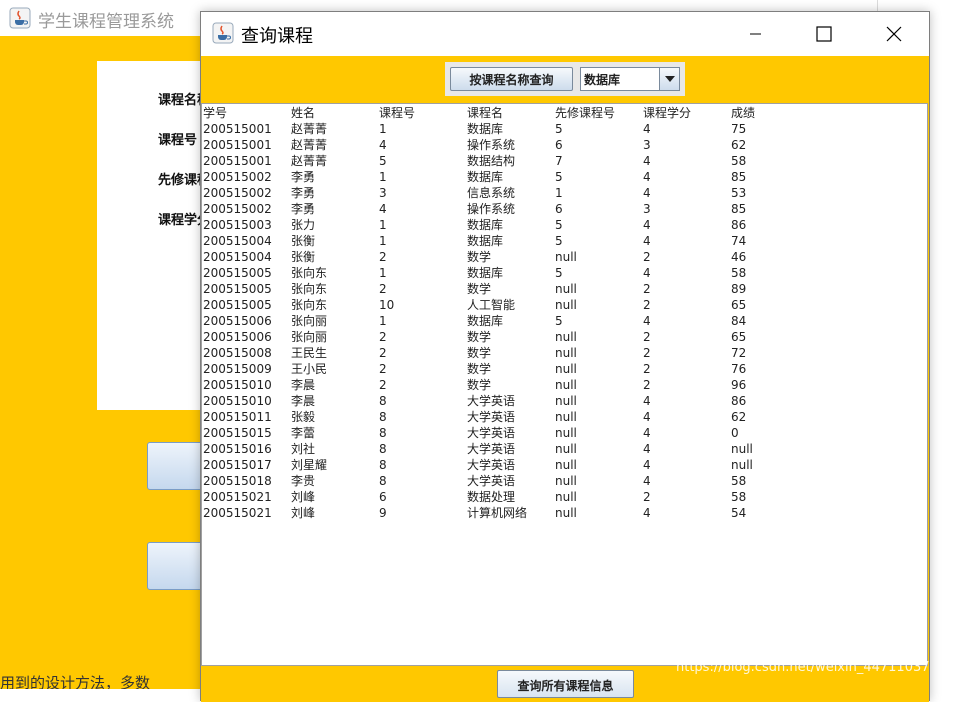 The height and width of the screenshot is (702, 955). Describe the element at coordinates (309, 321) in the screenshot. I see `cell-student-name: 张向丽` at that location.